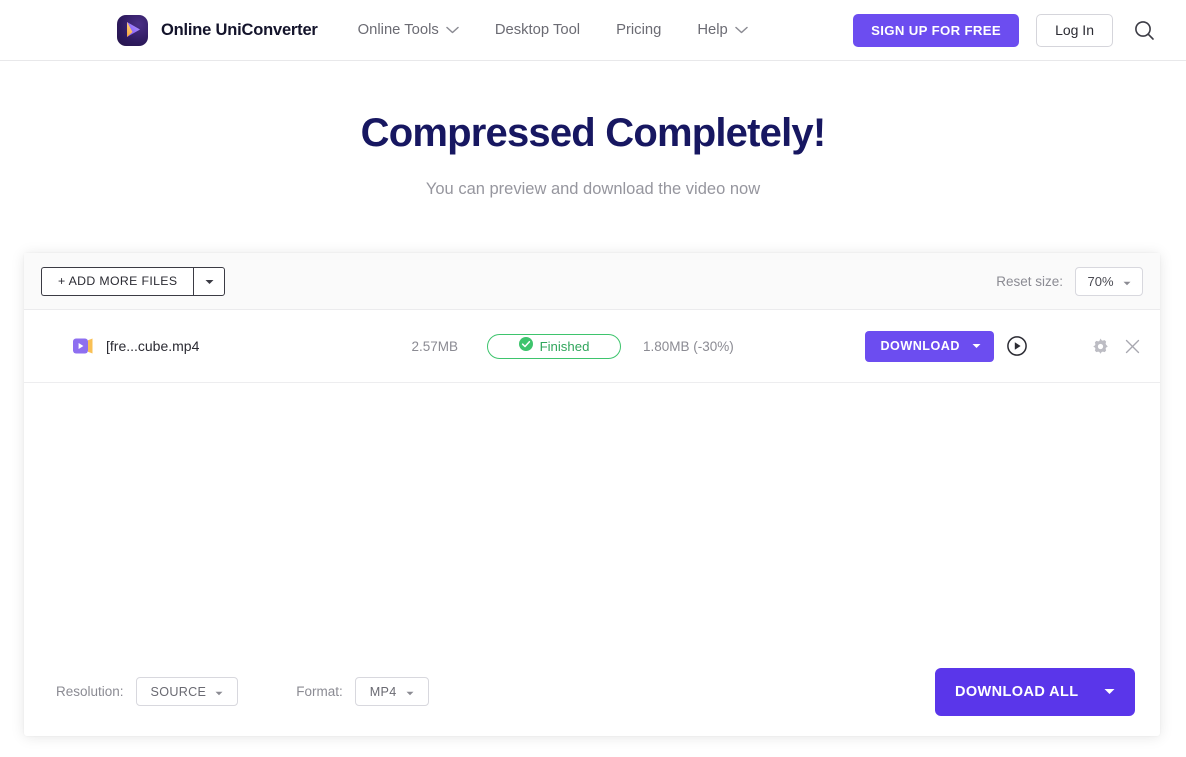 This screenshot has width=1186, height=757. I want to click on download-all-button: DOWNLOAD ALL, so click(1035, 691).